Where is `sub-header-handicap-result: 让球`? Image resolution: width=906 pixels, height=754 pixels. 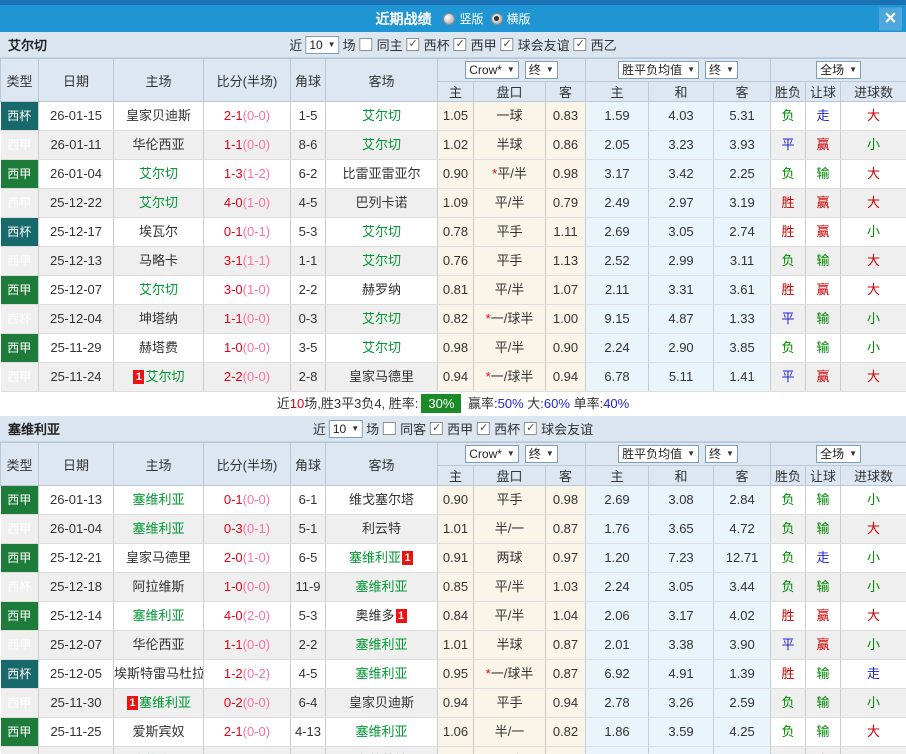 sub-header-handicap-result: 让球 is located at coordinates (823, 91).